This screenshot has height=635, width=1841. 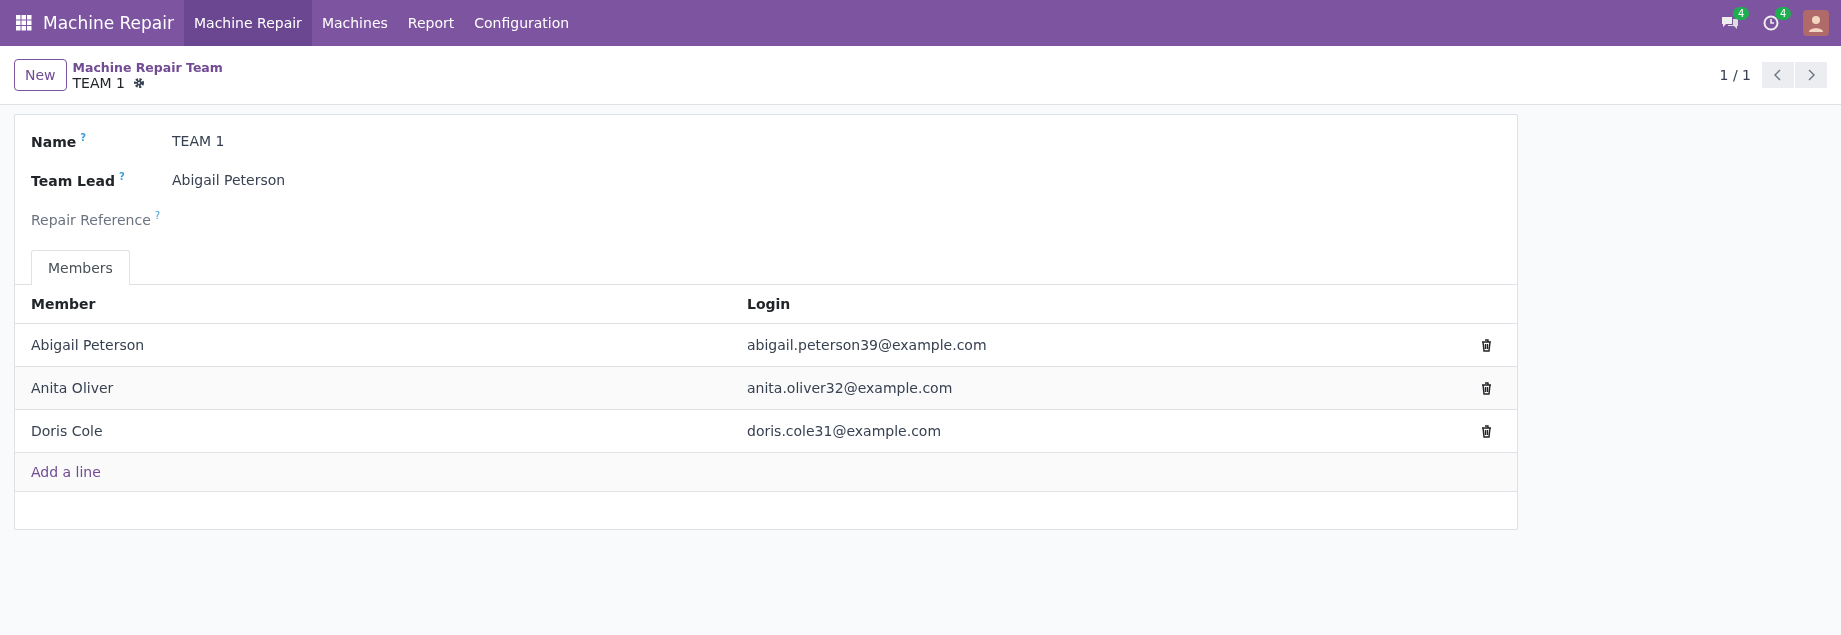 I want to click on field-label: Repair Reference $^{?}$, so click(x=96, y=218).